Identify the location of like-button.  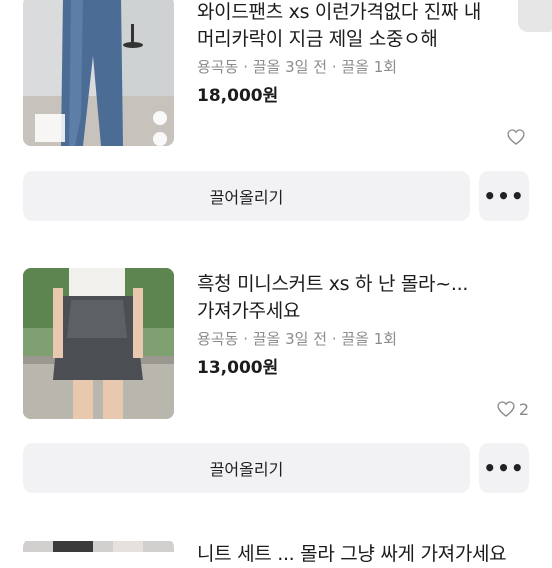
(517, 137).